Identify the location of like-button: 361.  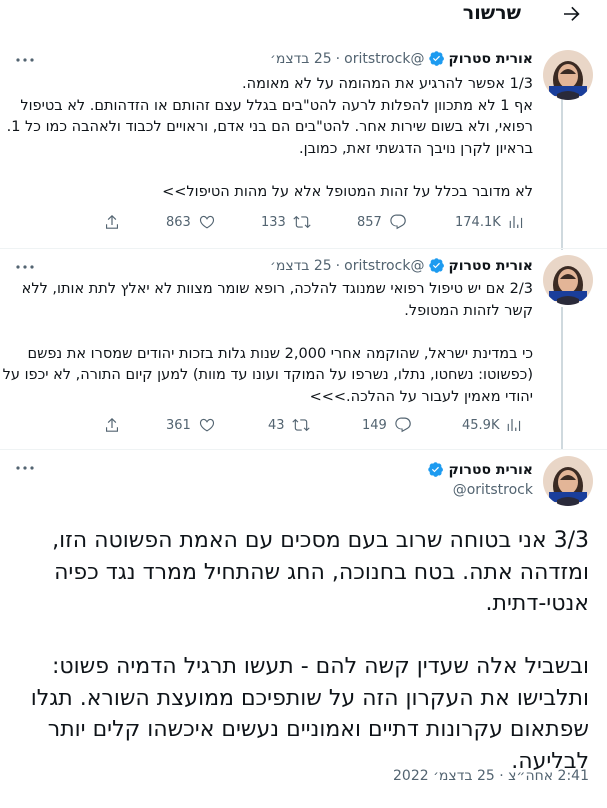
(191, 425).